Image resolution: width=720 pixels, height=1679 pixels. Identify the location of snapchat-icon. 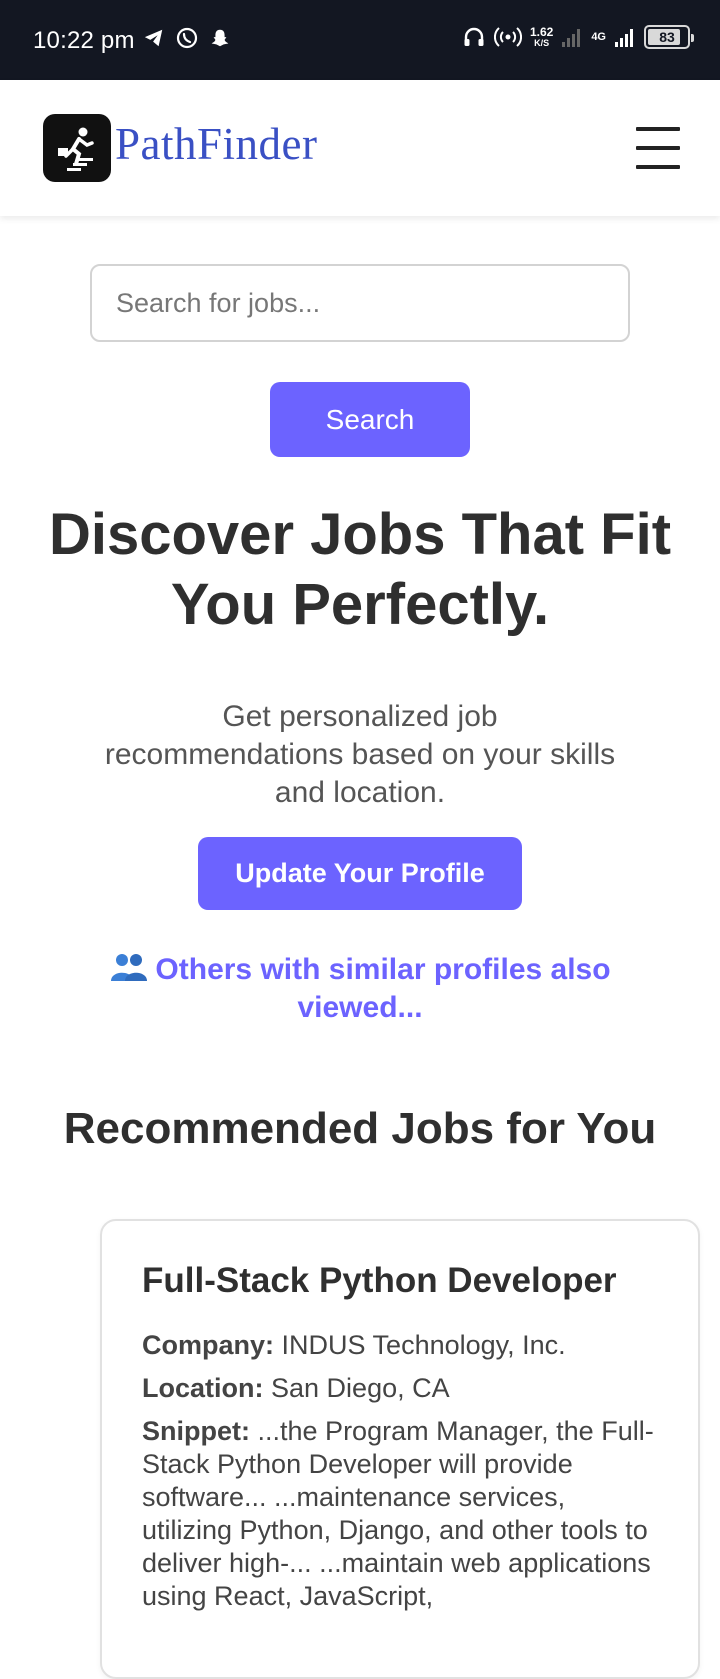
(220, 38).